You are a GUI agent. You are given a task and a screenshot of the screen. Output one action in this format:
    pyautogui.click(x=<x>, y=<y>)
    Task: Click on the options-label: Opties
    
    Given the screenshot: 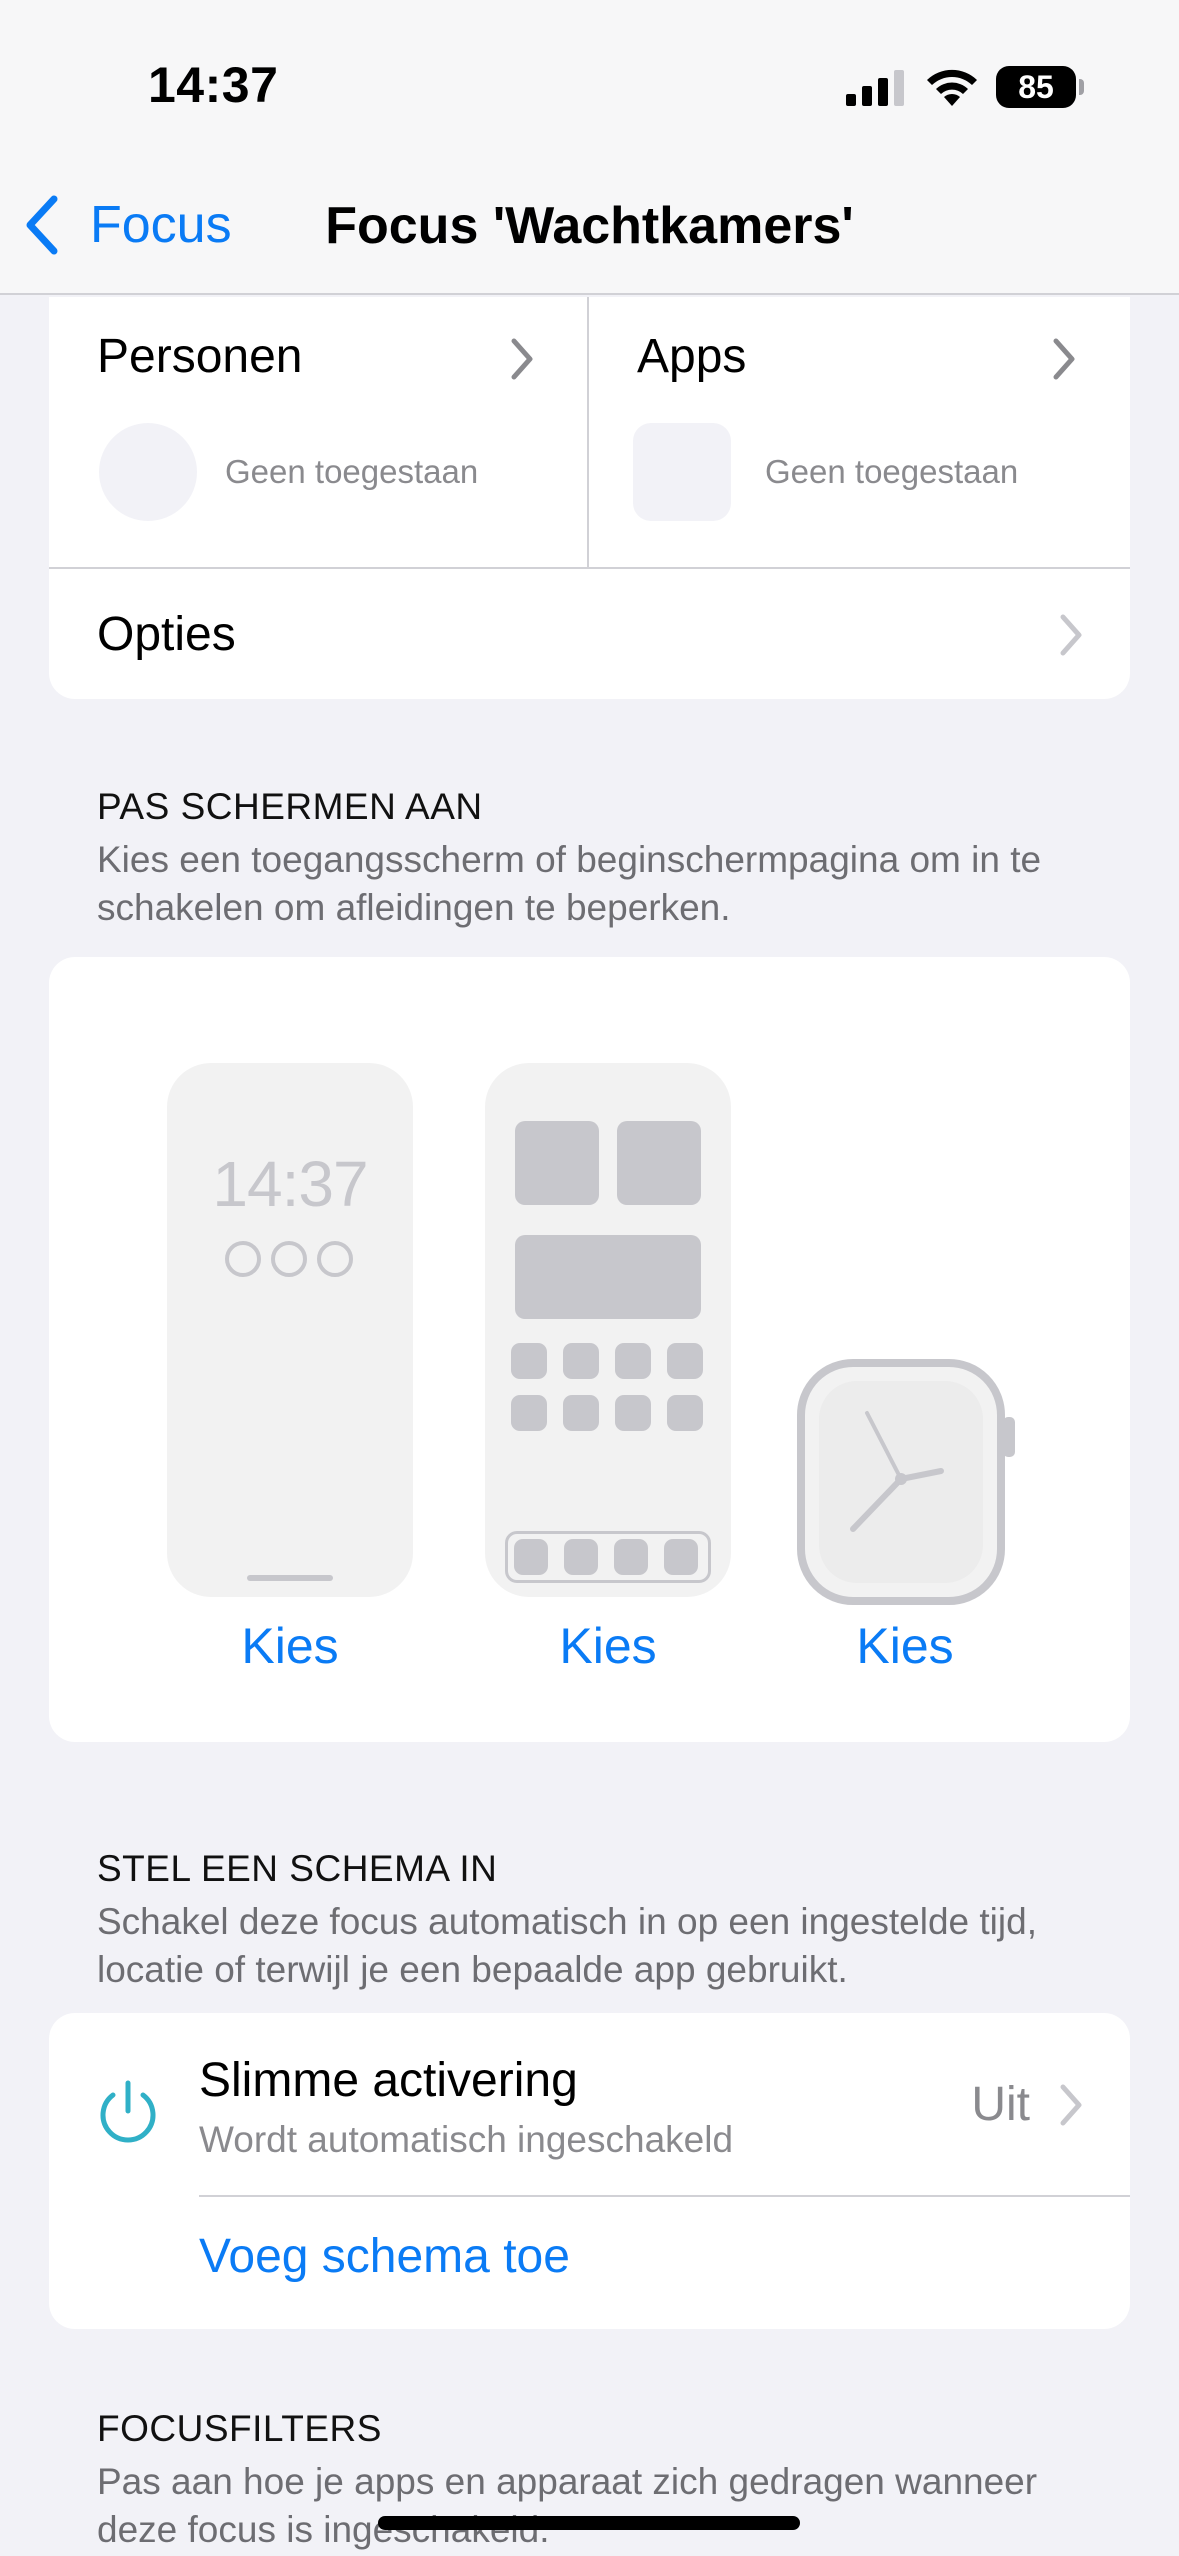 What is the action you would take?
    pyautogui.click(x=166, y=634)
    